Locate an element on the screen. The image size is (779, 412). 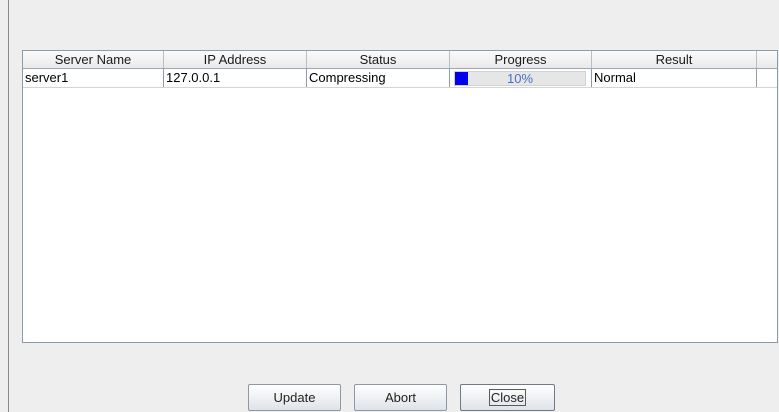
button-bar: Update Abort Close is located at coordinates (389, 398).